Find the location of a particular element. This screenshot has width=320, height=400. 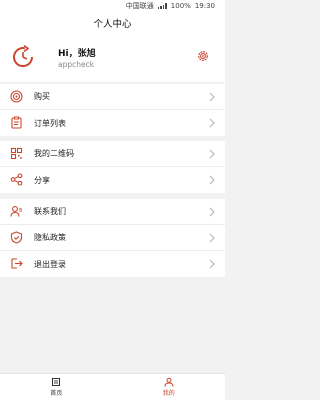

menu-group-share: 我的二维码 分享 is located at coordinates (112, 167).